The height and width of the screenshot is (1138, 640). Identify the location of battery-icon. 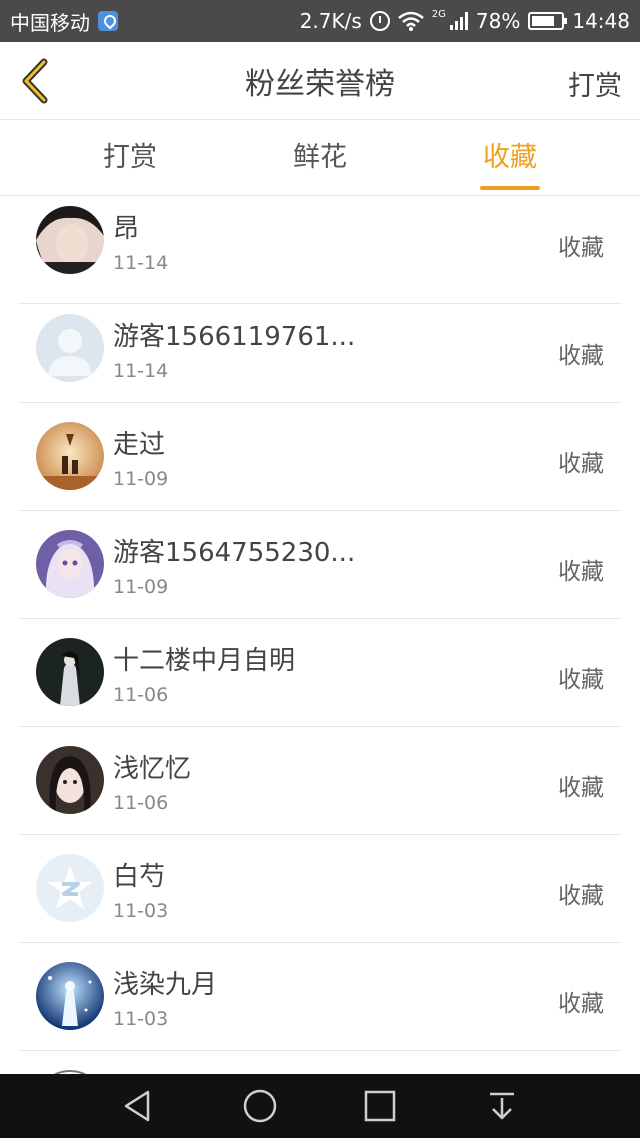
(548, 21).